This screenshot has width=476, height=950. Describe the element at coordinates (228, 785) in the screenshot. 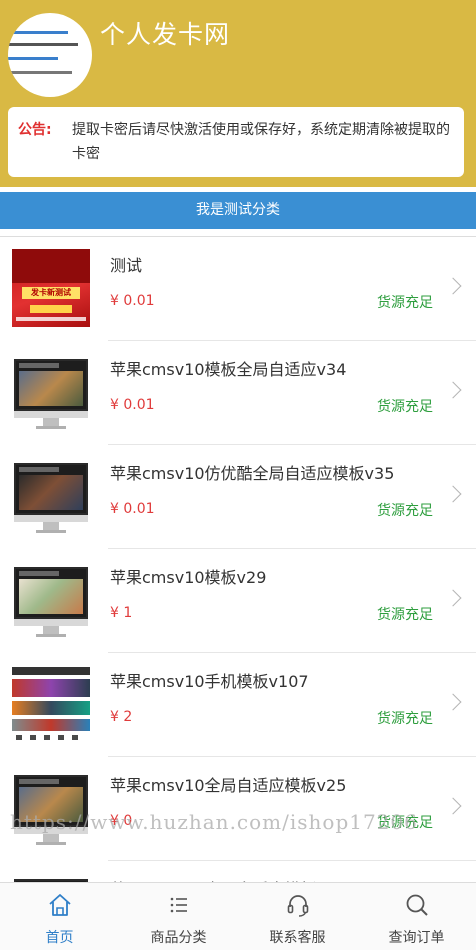

I see `product-name: 苹果cmsv10全局自适应模板v25` at that location.